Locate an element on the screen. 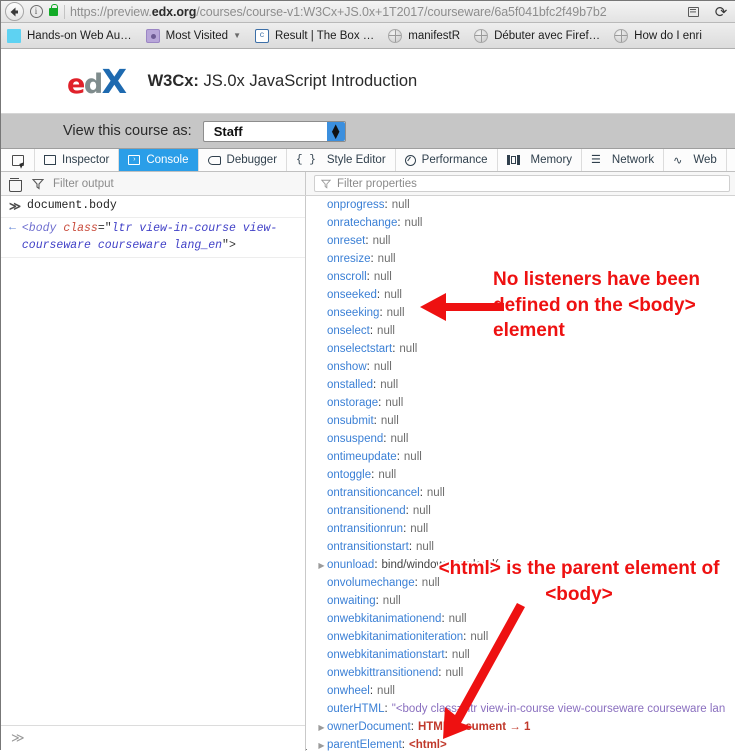 This screenshot has height=751, width=735. property-row: ▶onselect:null is located at coordinates (521, 331).